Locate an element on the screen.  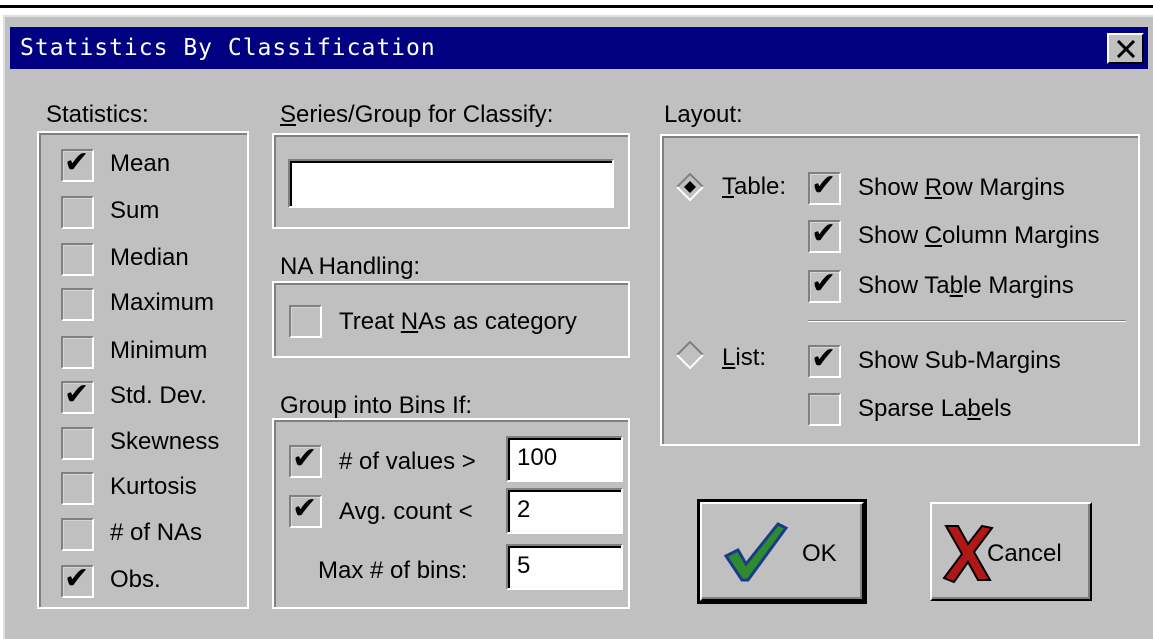
avg-count-label: Avg. count < is located at coordinates (406, 511).